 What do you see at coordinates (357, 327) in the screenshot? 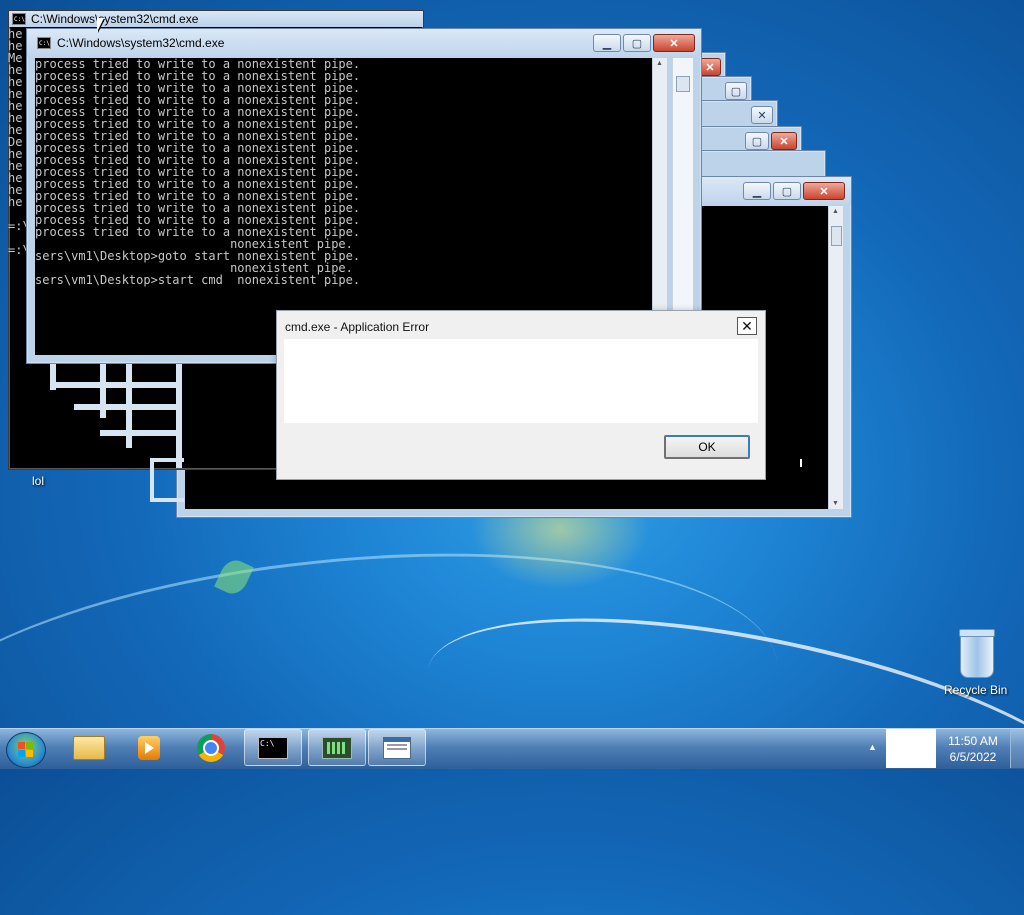
I see `dialog-title: cmd.exe - Application Error` at bounding box center [357, 327].